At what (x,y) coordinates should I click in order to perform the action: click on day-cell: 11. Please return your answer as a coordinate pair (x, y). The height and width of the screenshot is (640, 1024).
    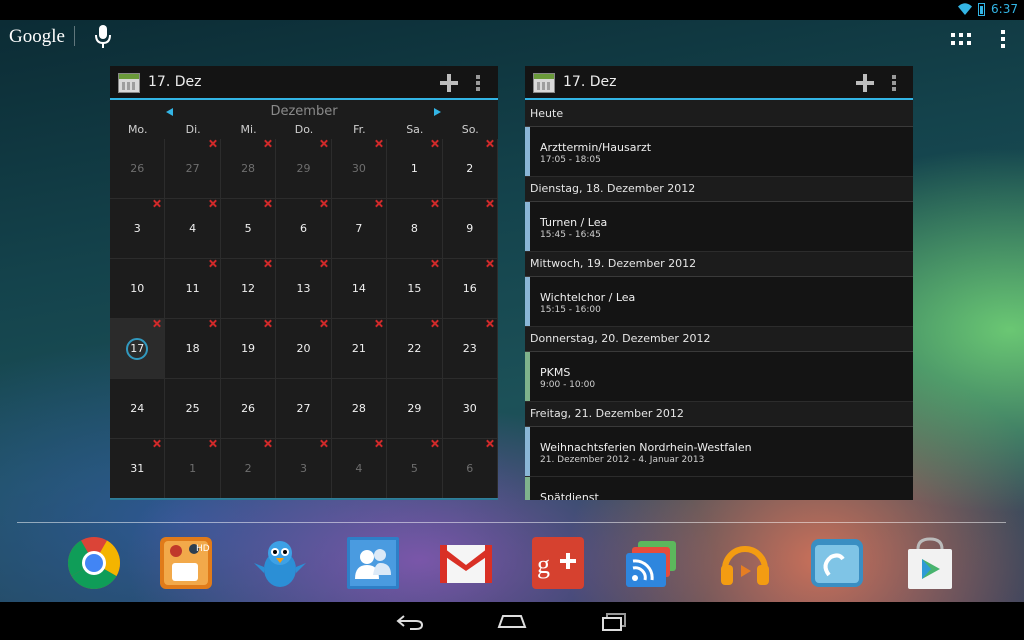
    Looking at the image, I should click on (193, 289).